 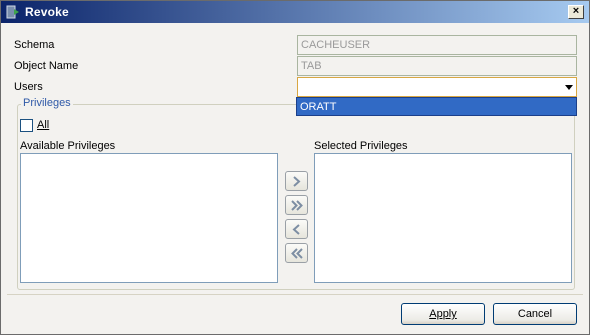 I want to click on users-combobox, so click(x=437, y=87).